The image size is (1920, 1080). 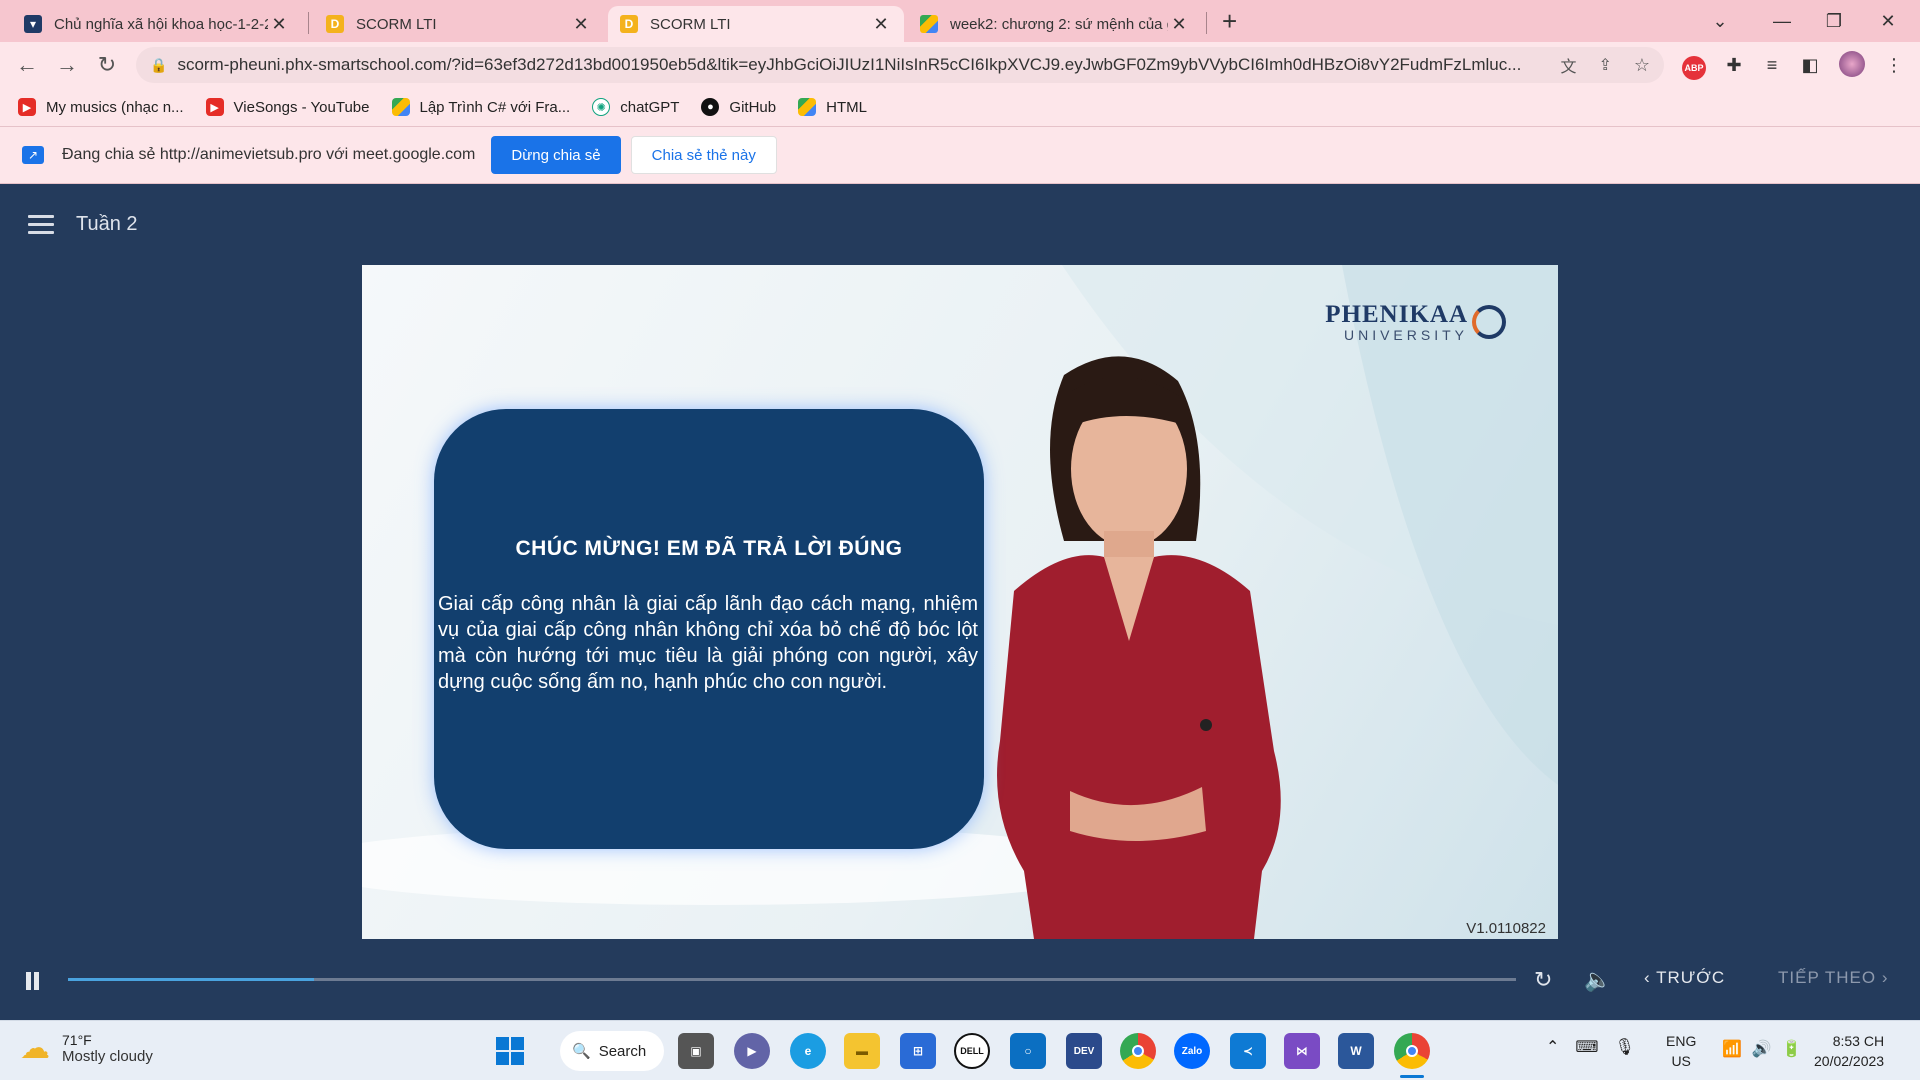 I want to click on cortana-icon: ○, so click(x=1028, y=1051).